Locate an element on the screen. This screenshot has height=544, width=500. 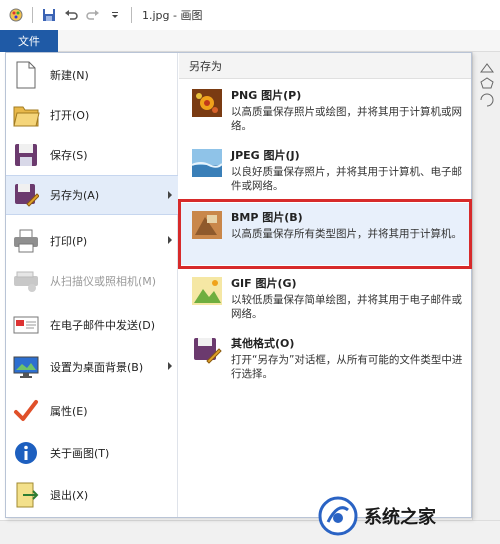
canvas-side-area is located at coordinates (486, 298).